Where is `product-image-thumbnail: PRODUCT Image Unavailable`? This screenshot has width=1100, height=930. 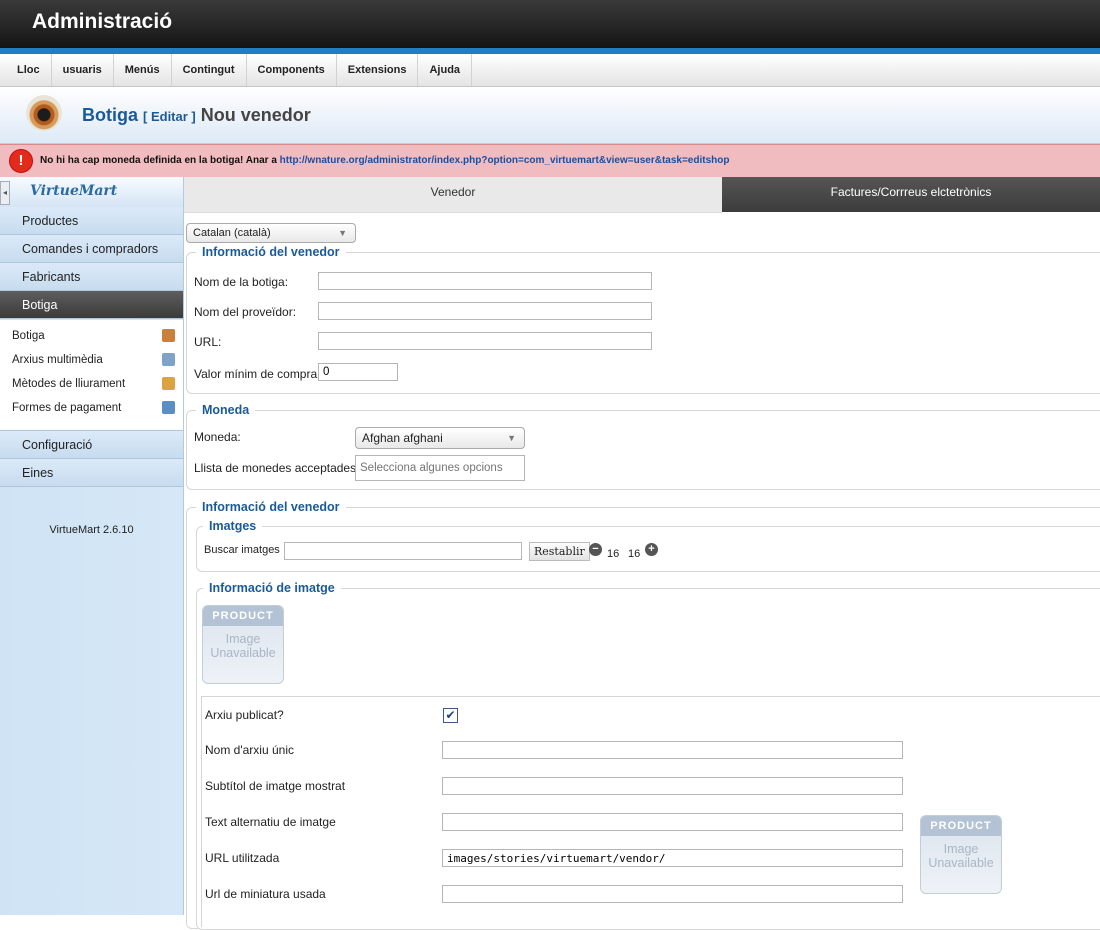 product-image-thumbnail: PRODUCT Image Unavailable is located at coordinates (961, 854).